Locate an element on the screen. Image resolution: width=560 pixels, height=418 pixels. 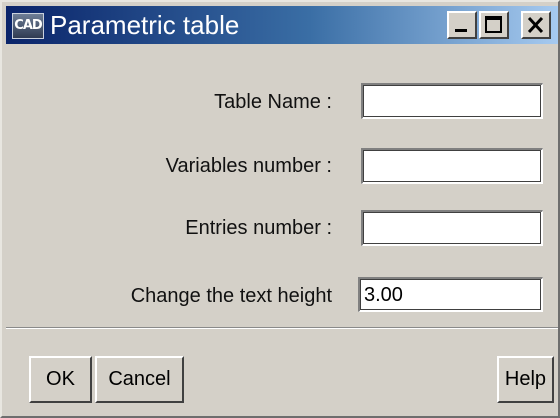
ok-button: OK is located at coordinates (60, 379).